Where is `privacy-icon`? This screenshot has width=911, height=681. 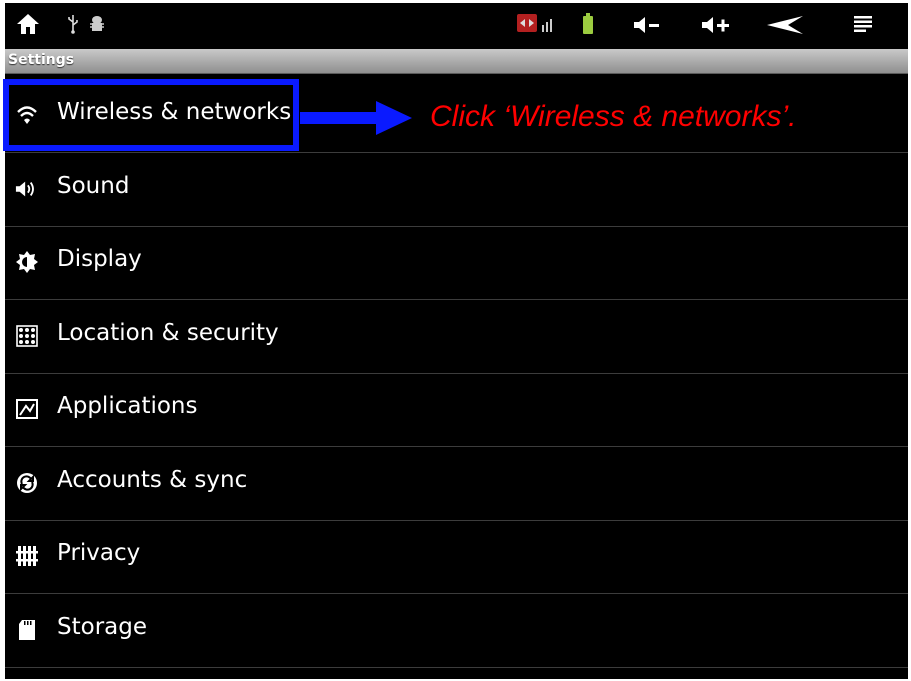 privacy-icon is located at coordinates (27, 556).